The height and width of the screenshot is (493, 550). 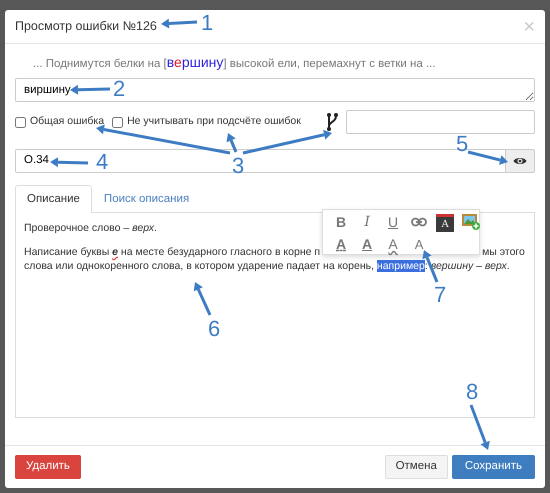 I want to click on callout-number: 7, so click(x=440, y=295).